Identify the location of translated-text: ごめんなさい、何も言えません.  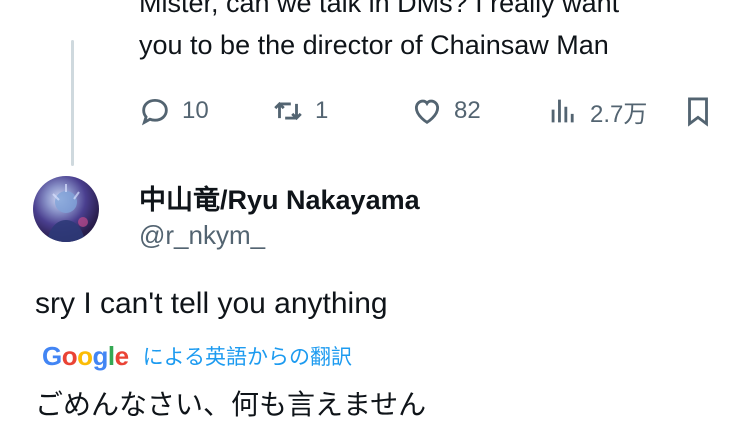
(231, 404).